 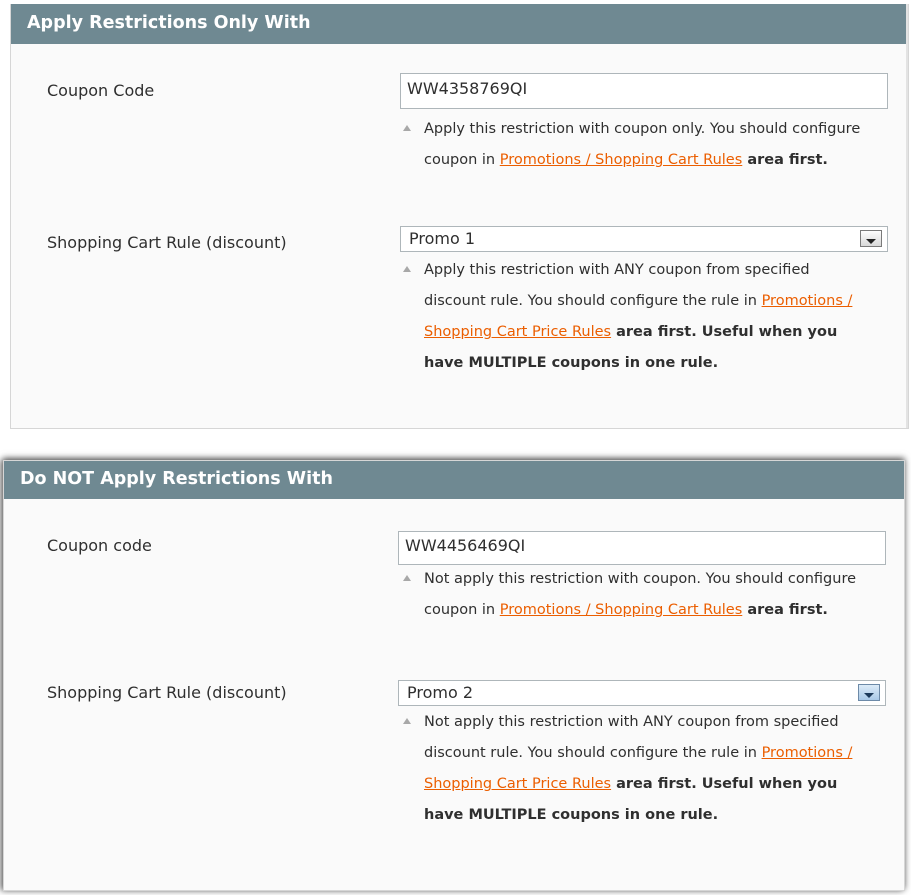 I want to click on coupon-code-input: WW4456469QI, so click(x=642, y=548).